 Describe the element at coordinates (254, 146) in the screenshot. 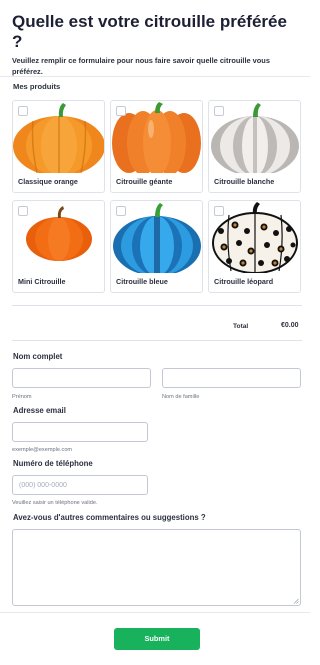

I see `product-card-citrouille-blanche: Citrouille blanche` at that location.